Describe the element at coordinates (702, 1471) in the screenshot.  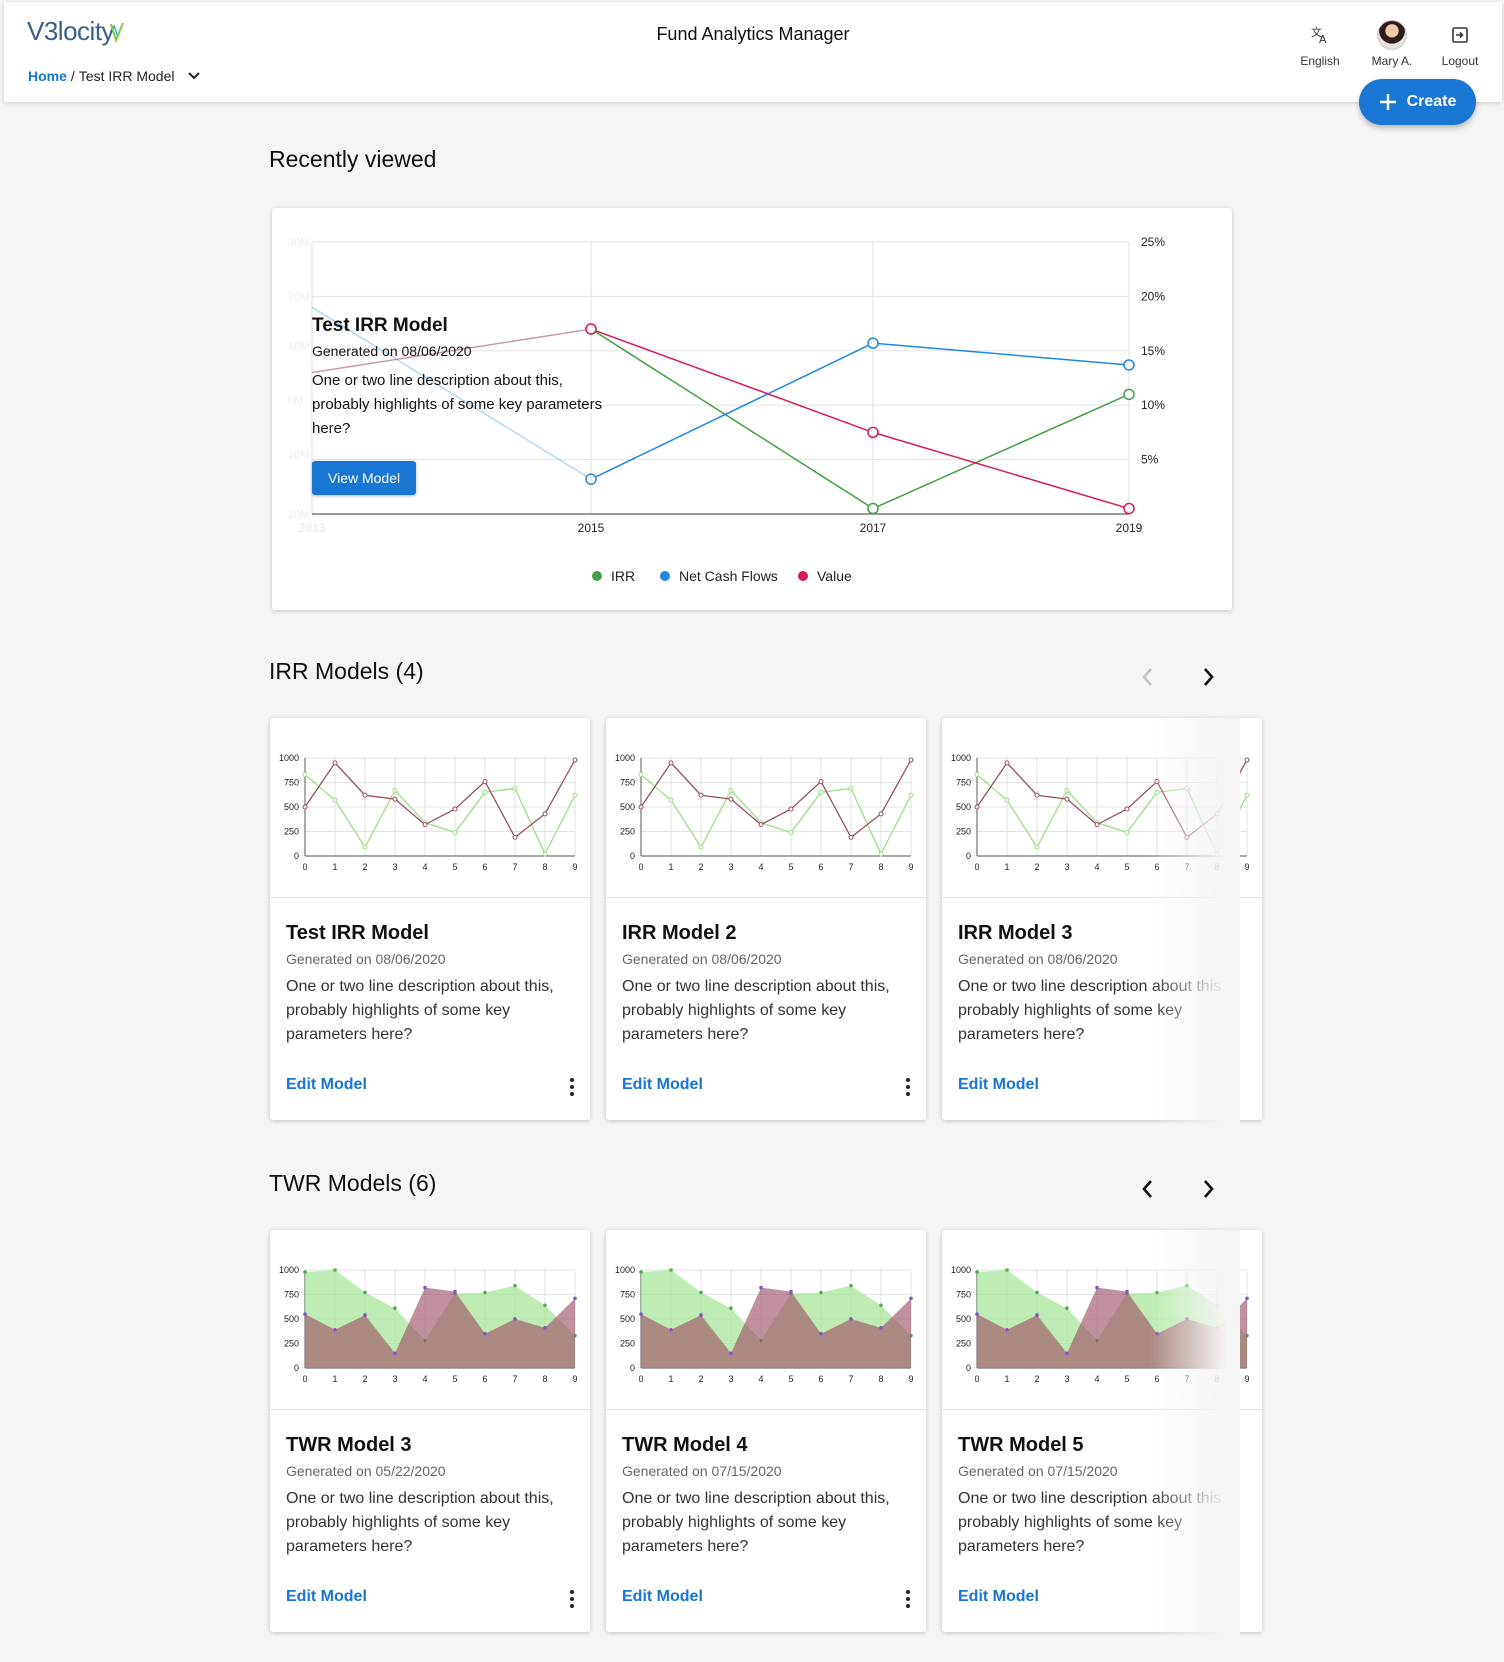
I see `model-card-date: Generated on 07/15/2020` at that location.